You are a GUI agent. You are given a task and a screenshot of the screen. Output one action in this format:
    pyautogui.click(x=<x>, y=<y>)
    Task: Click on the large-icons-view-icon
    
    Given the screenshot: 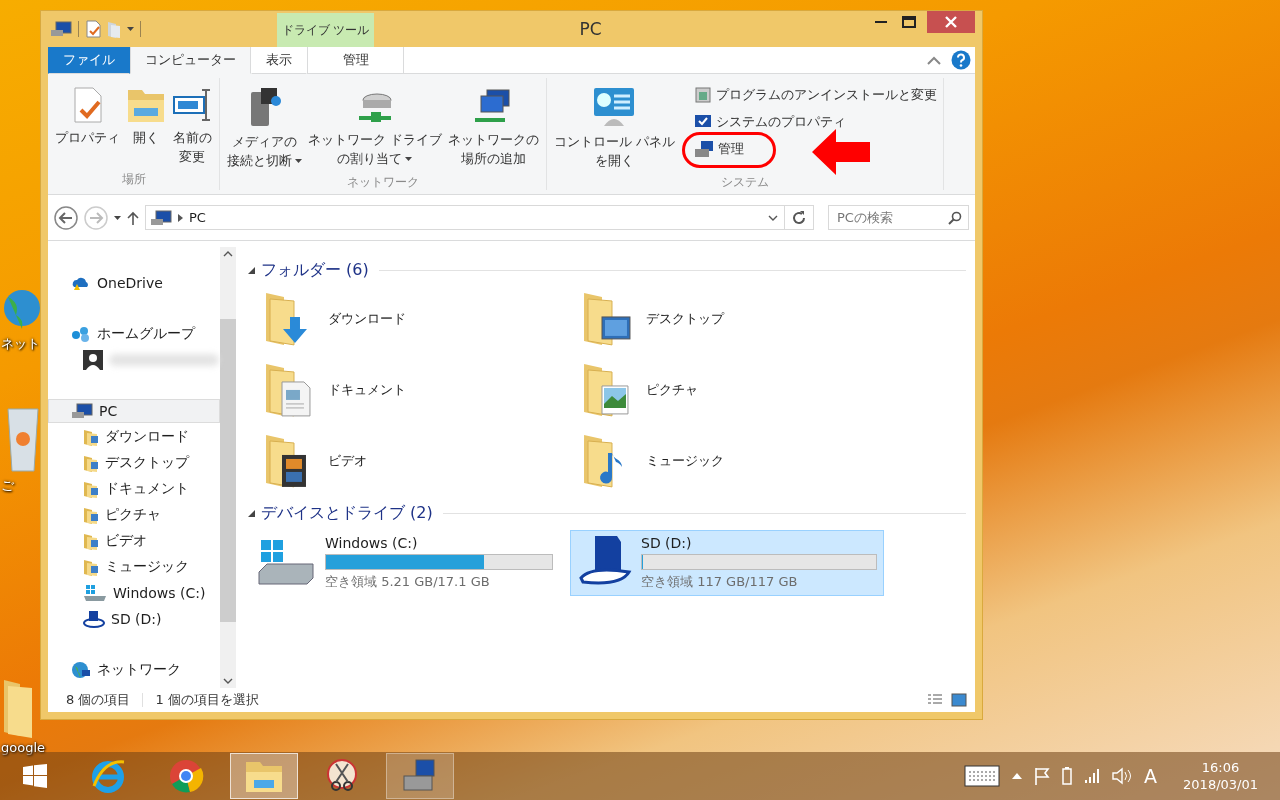 What is the action you would take?
    pyautogui.click(x=959, y=700)
    